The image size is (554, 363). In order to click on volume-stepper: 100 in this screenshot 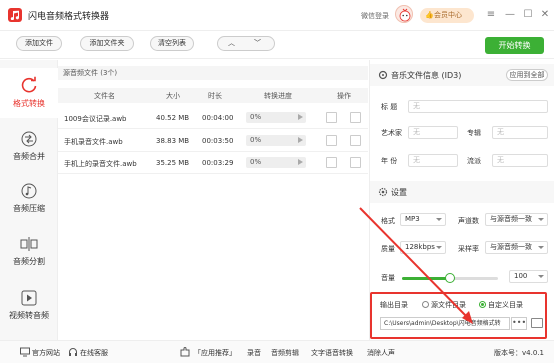, I will do `click(528, 276)`.